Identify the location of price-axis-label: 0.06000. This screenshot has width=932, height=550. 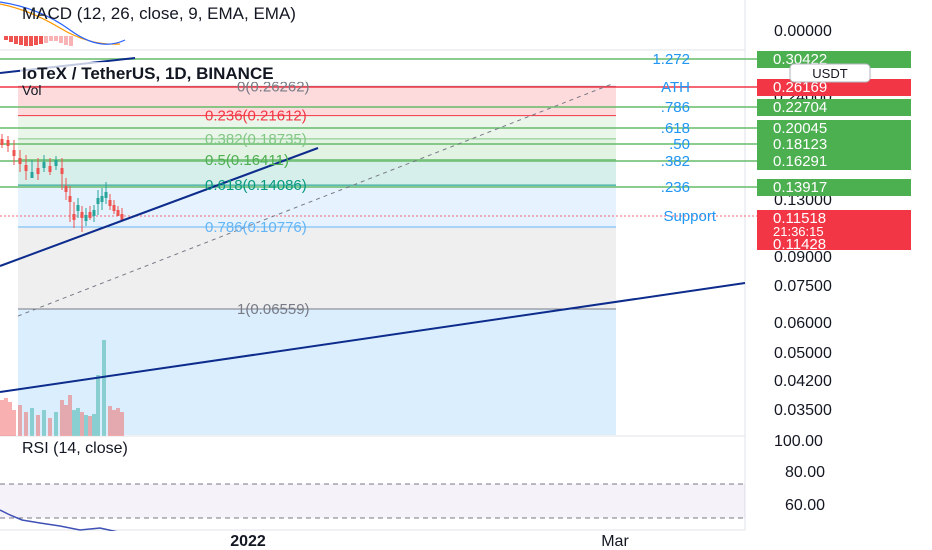
(803, 323).